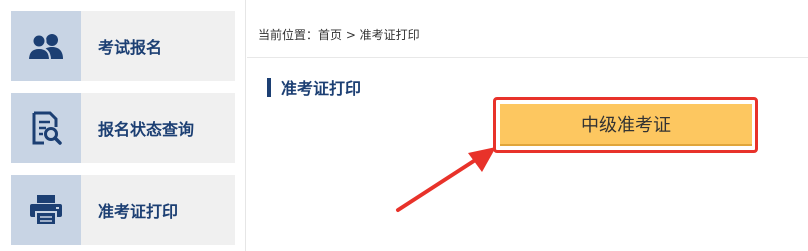 The image size is (808, 251). Describe the element at coordinates (321, 88) in the screenshot. I see `page-title: 准考证打印` at that location.